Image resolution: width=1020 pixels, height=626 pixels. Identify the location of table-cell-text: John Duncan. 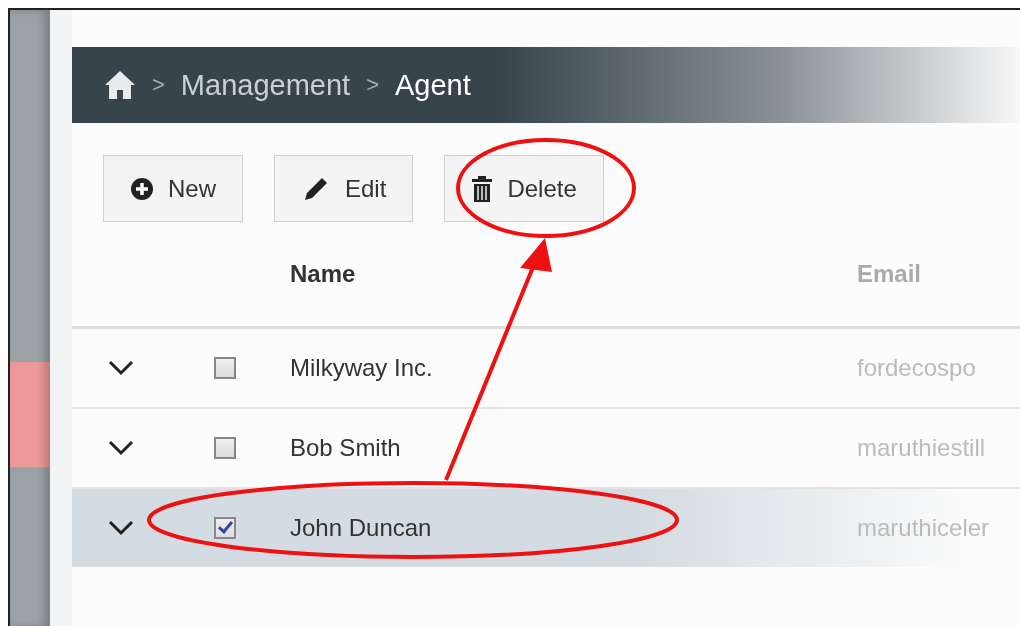
(361, 528).